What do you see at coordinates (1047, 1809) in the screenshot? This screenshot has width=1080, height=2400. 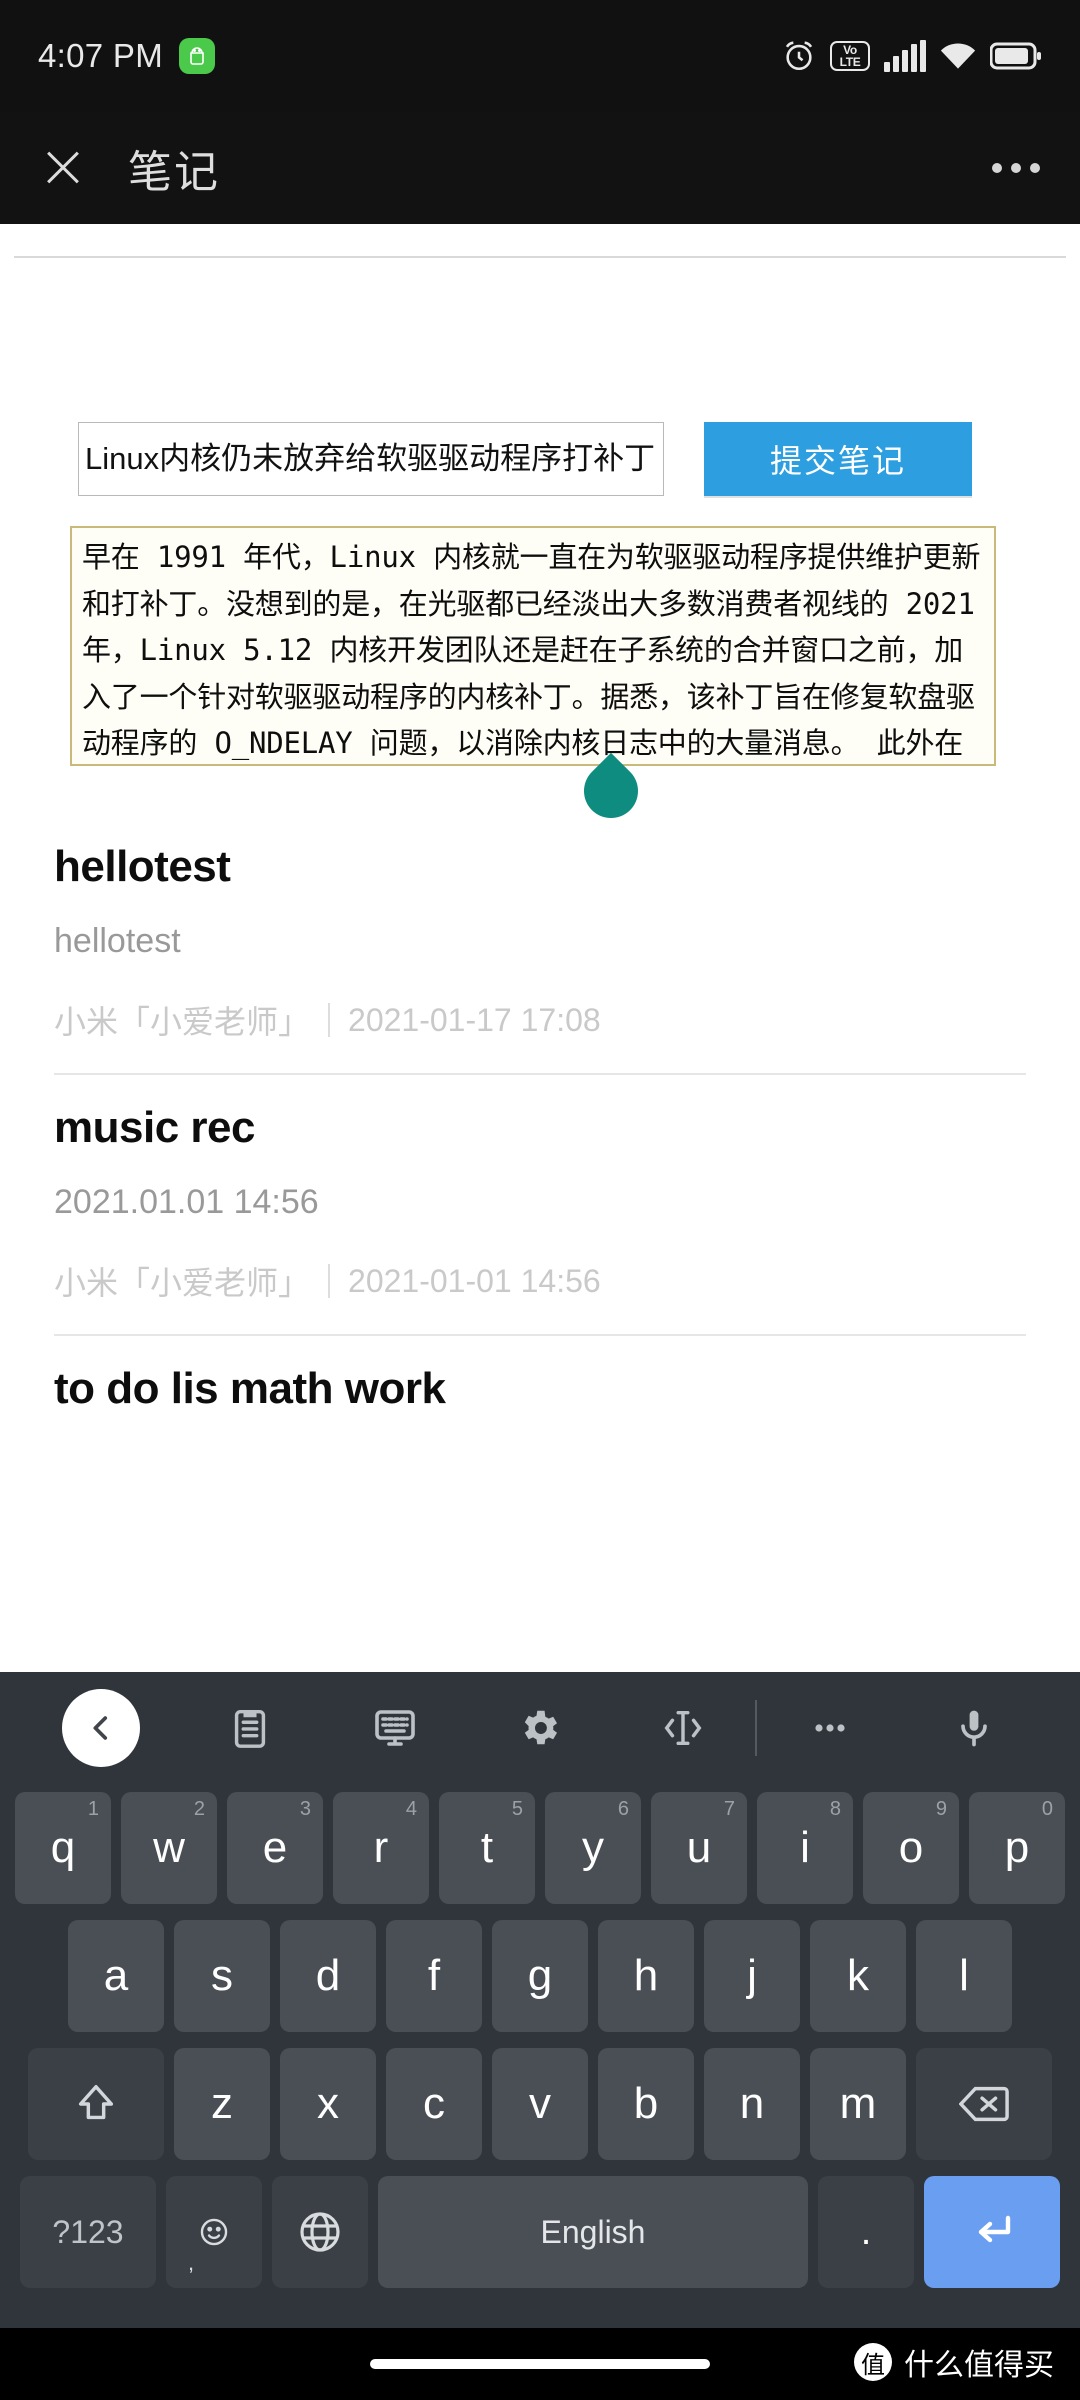 I see `key-superscript: 0` at bounding box center [1047, 1809].